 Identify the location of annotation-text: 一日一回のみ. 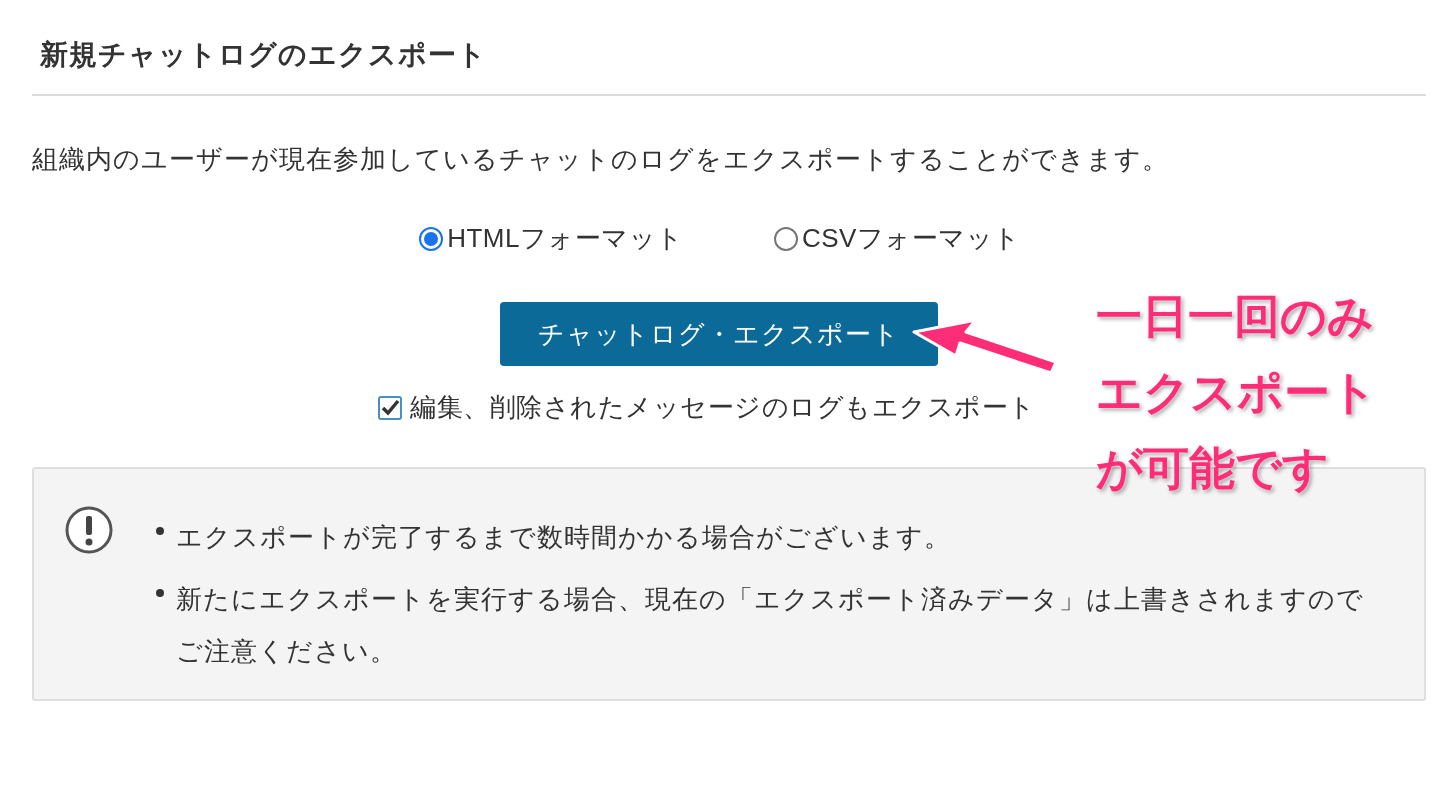
(1235, 316).